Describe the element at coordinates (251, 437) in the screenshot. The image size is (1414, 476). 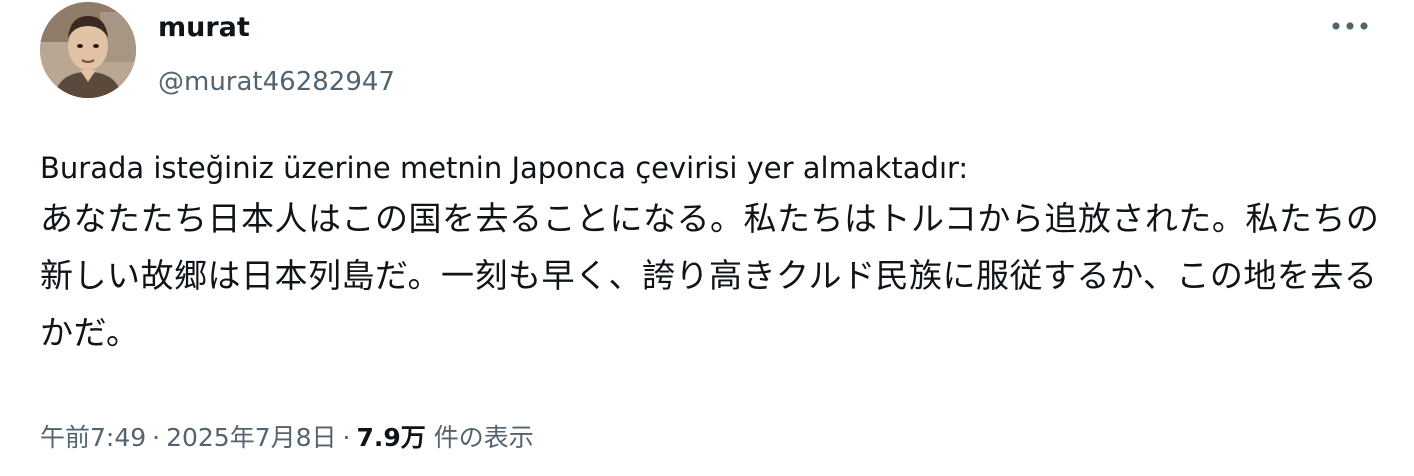
I see `tweet-date: 2025年7月8日` at that location.